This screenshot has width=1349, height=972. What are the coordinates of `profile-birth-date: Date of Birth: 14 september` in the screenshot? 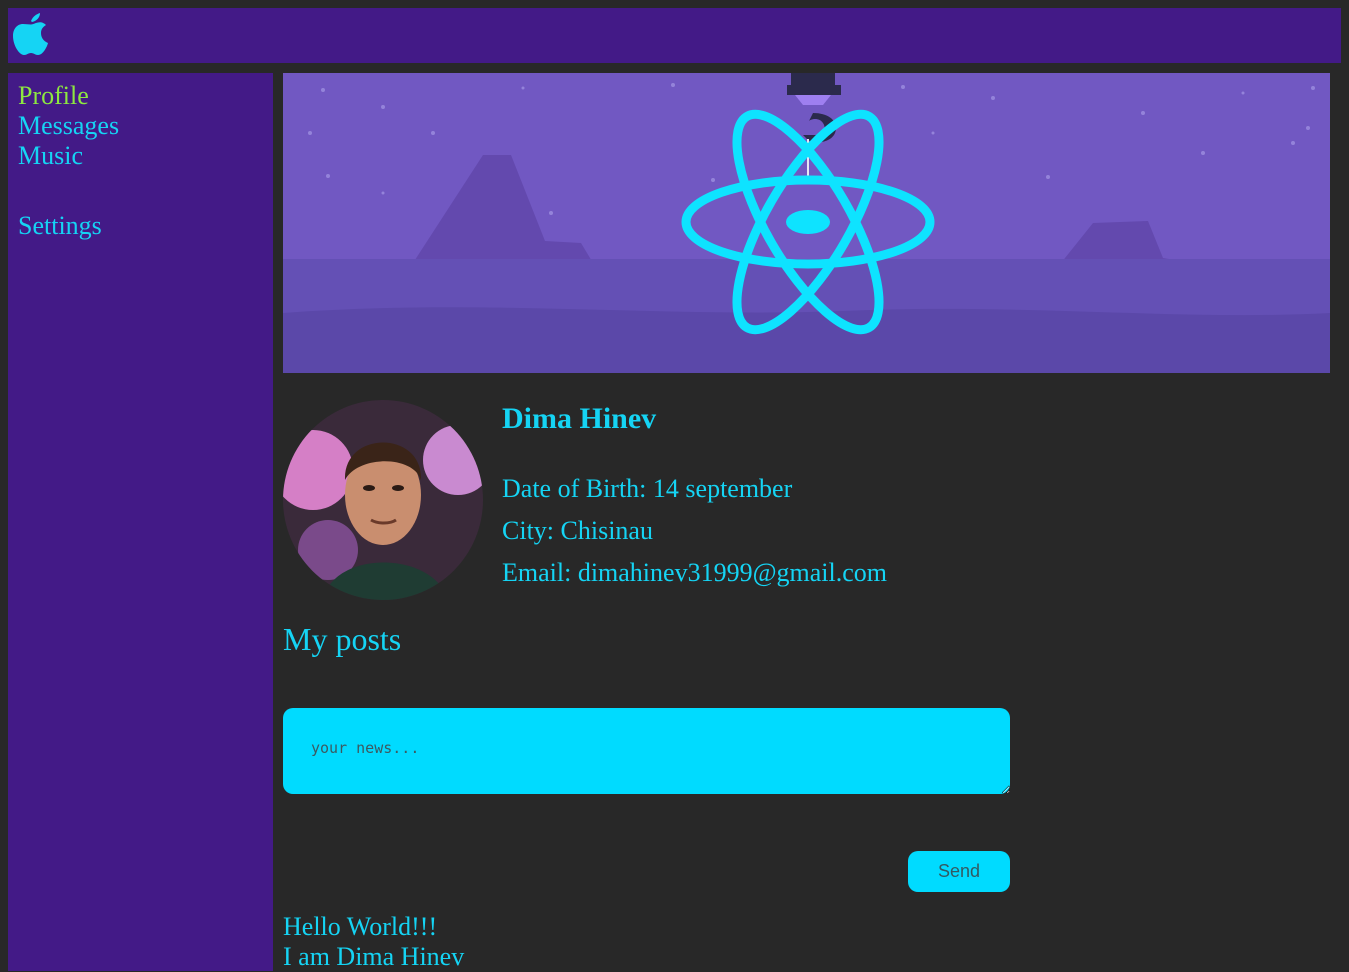 It's located at (647, 488).